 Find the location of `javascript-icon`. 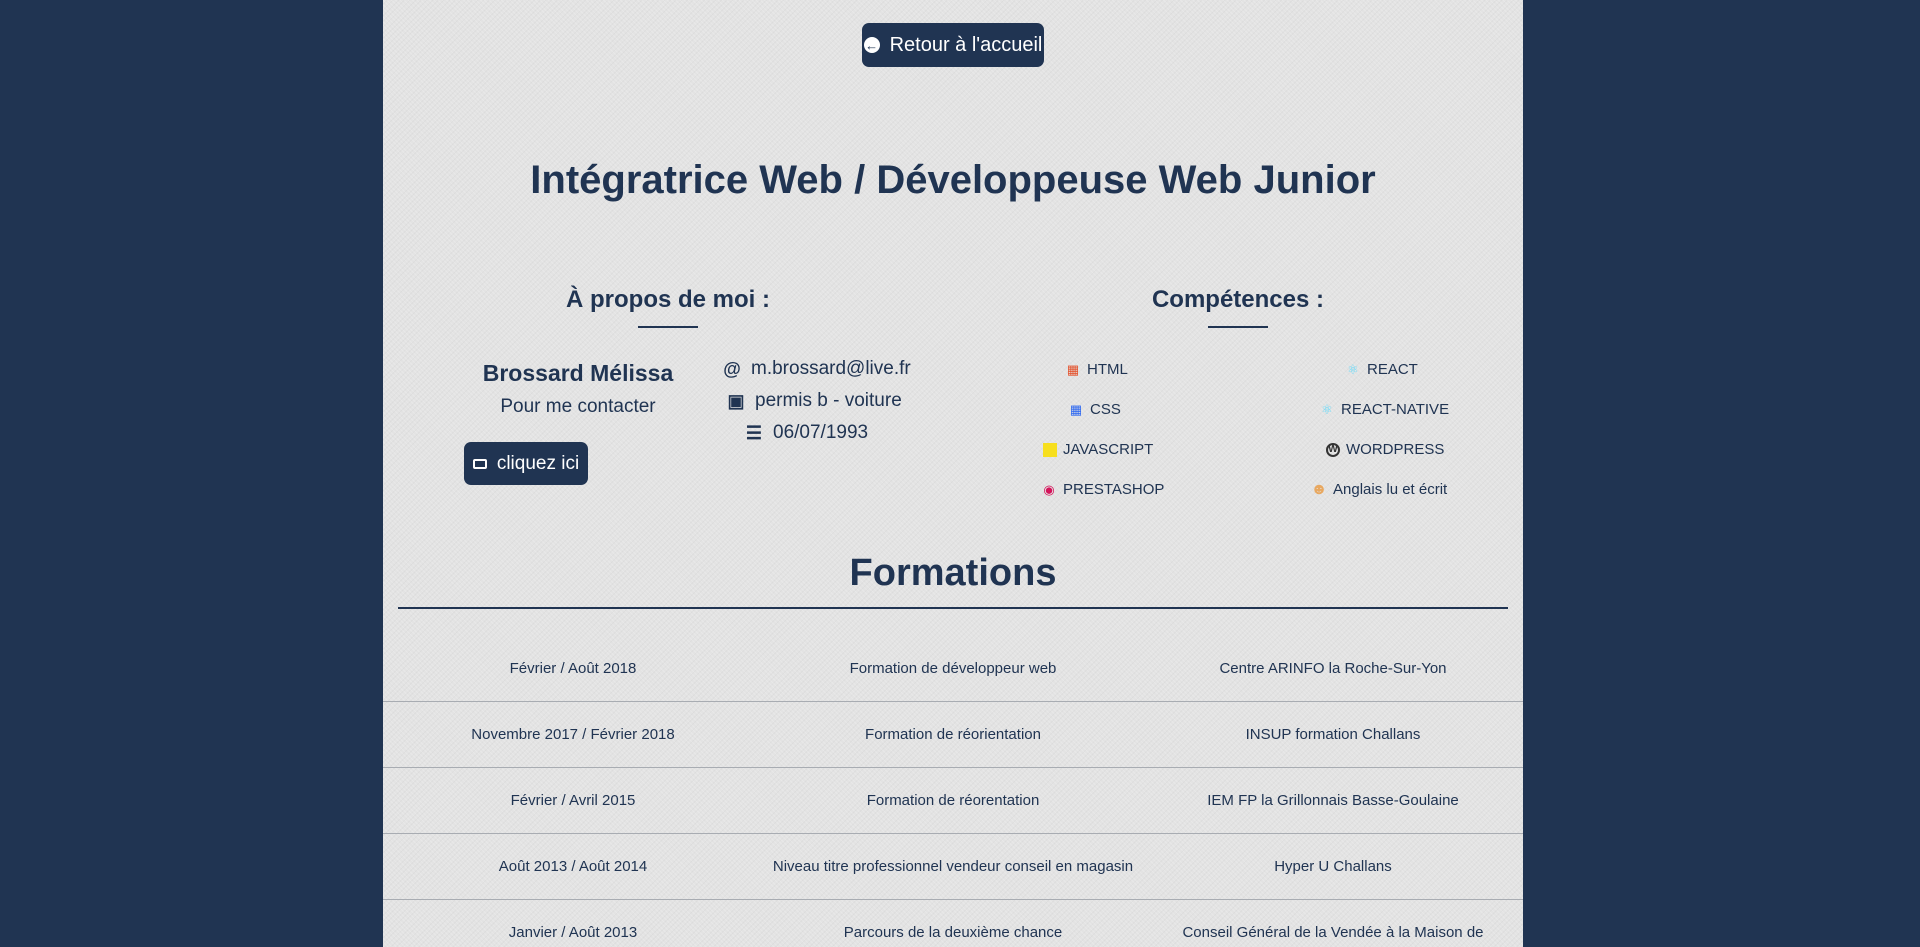

javascript-icon is located at coordinates (1050, 449).